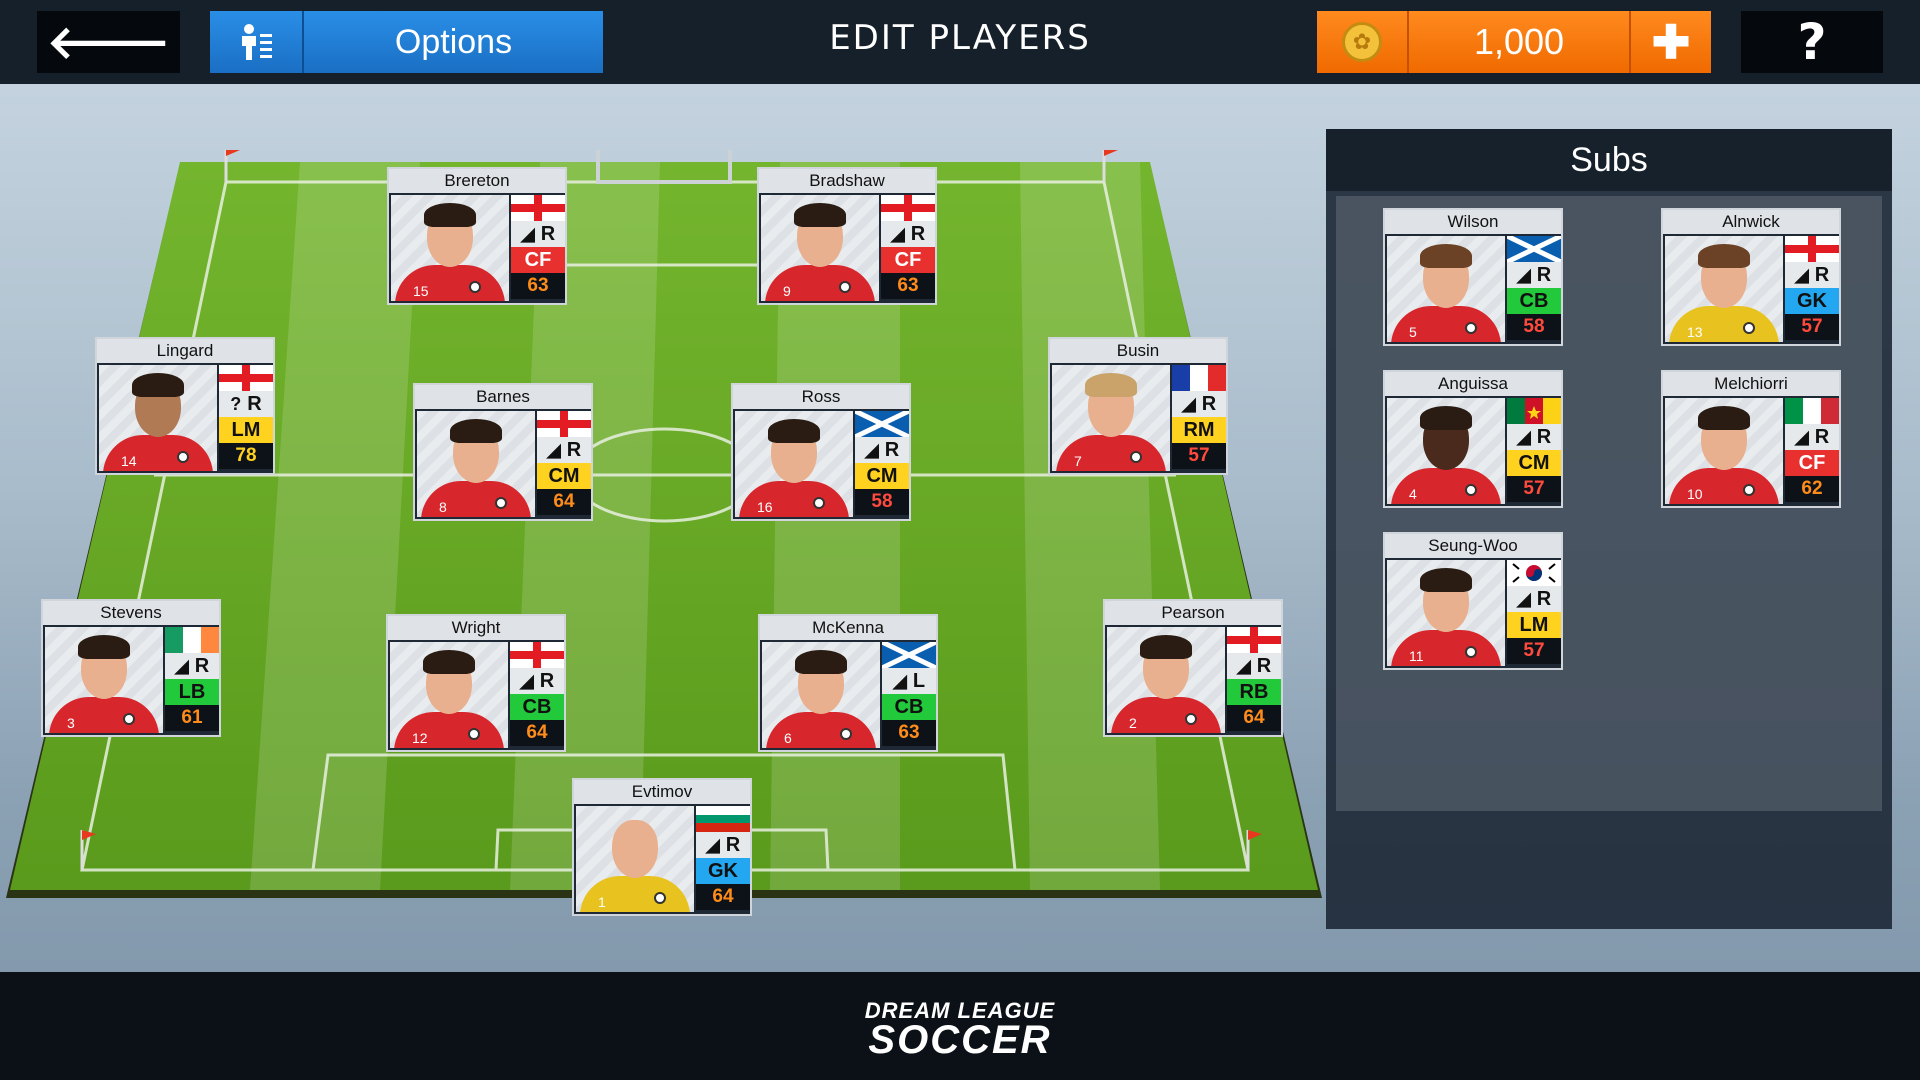 The height and width of the screenshot is (1080, 1920). Describe the element at coordinates (131, 668) in the screenshot. I see `player-card: Stevens 3 ◢ R LB 61` at that location.